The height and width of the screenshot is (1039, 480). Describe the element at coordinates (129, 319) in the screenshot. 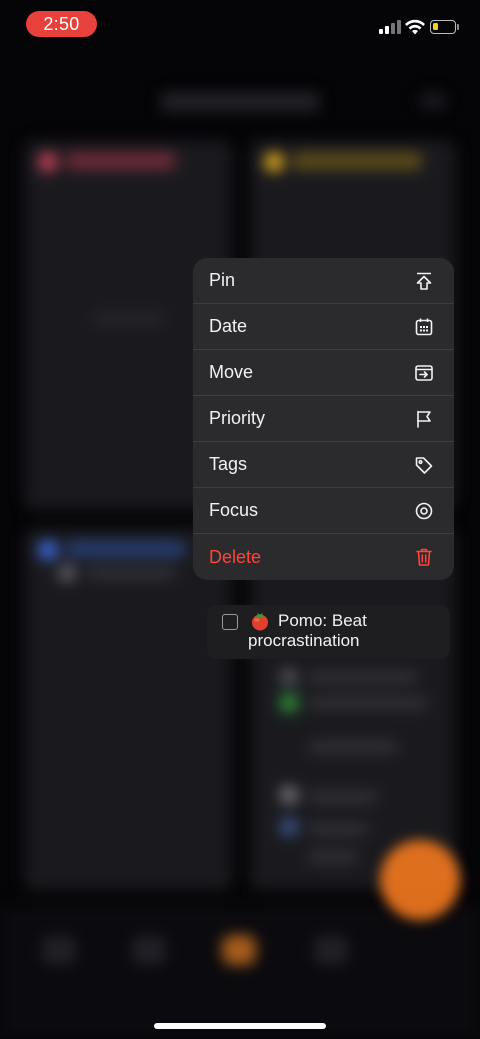

I see `empty-placeholder` at that location.